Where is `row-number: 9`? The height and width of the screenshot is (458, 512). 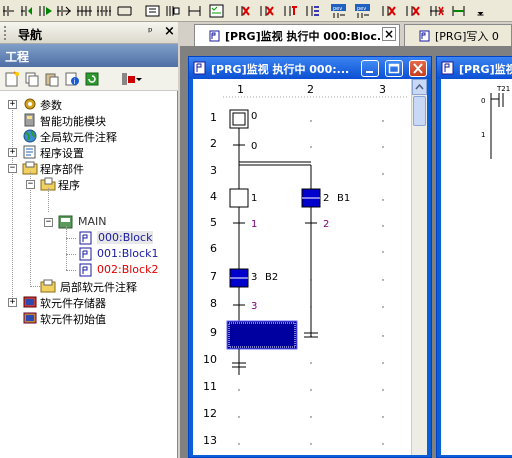
row-number: 9 is located at coordinates (213, 332).